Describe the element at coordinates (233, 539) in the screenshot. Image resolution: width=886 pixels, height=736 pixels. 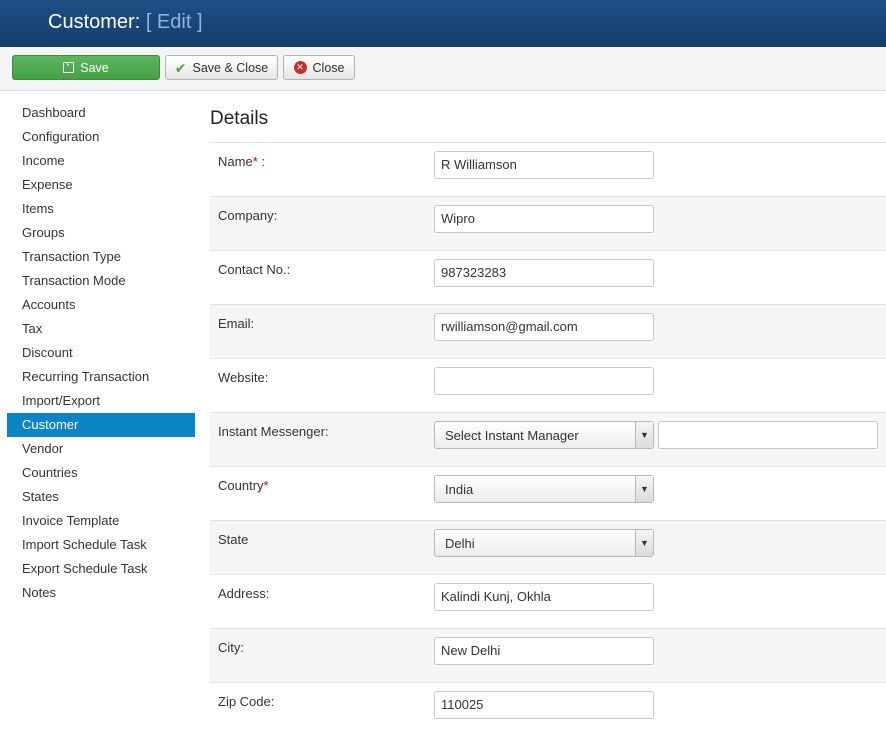
I see `state-label: State` at that location.